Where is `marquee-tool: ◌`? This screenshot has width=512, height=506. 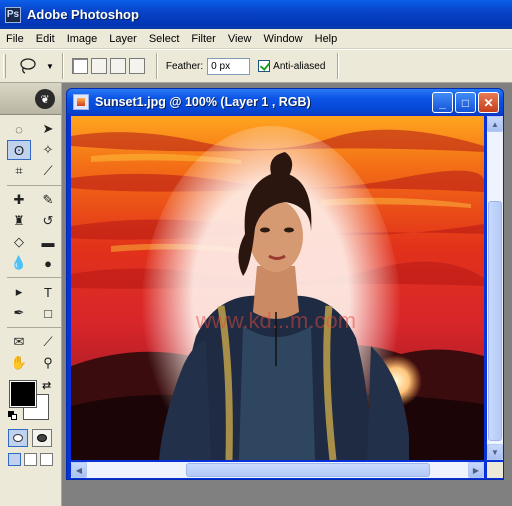
marquee-tool: ◌ is located at coordinates (19, 129).